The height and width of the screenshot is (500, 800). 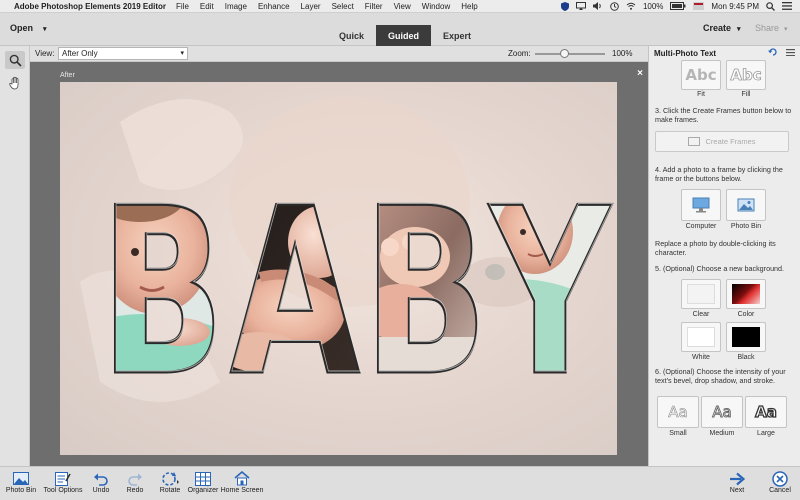 What do you see at coordinates (28, 28) in the screenshot?
I see `open-button: Open ▾` at bounding box center [28, 28].